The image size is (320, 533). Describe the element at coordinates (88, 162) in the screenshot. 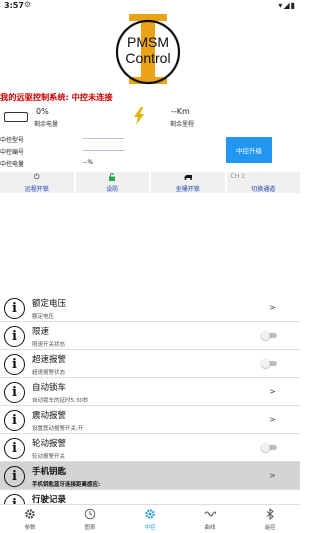

I see `info-value-battery: --%` at that location.